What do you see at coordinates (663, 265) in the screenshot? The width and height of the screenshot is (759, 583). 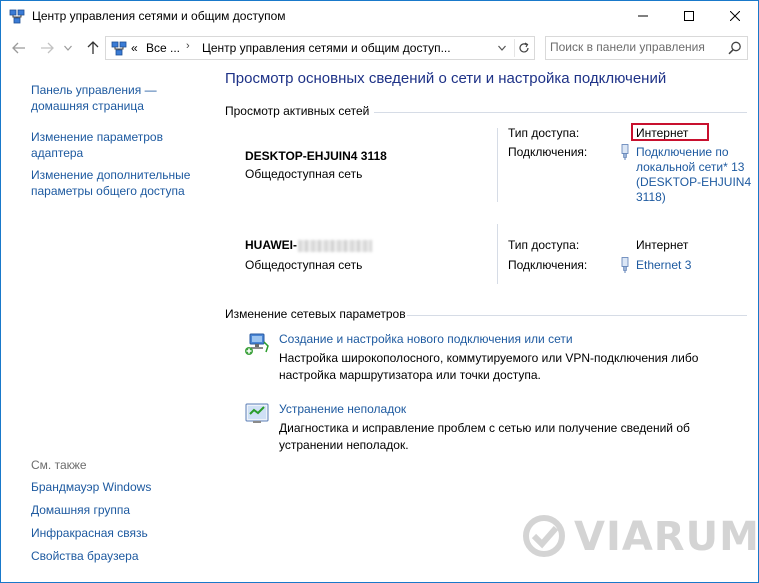 I see `connection-link-ethernet: Ethernet 3` at bounding box center [663, 265].